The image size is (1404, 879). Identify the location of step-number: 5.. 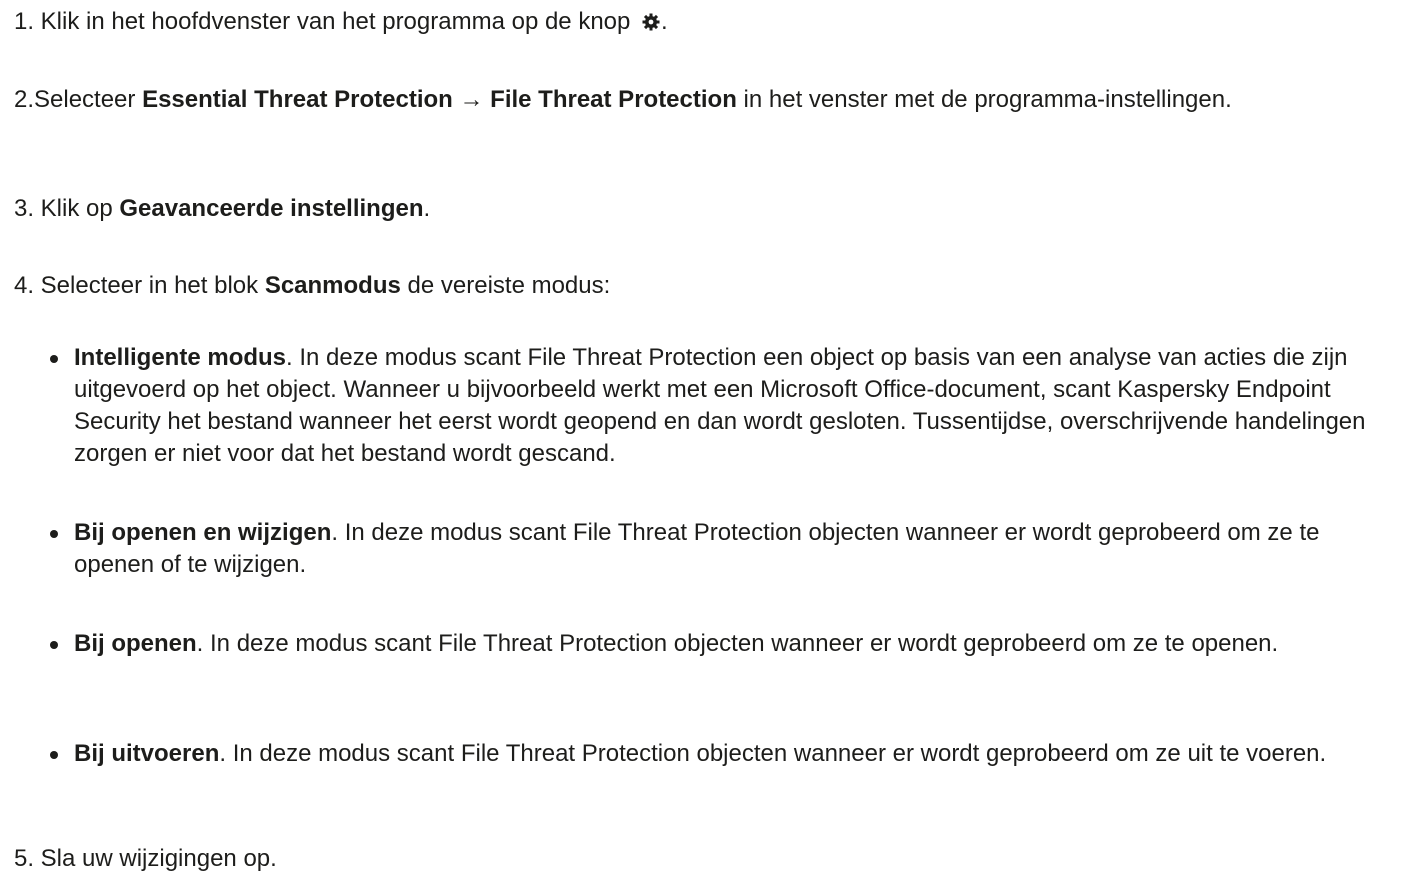
(23, 858).